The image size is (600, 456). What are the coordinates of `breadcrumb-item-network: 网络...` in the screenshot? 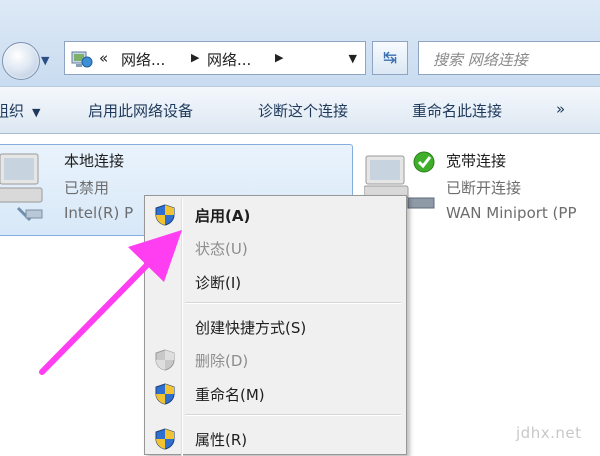 It's located at (143, 59).